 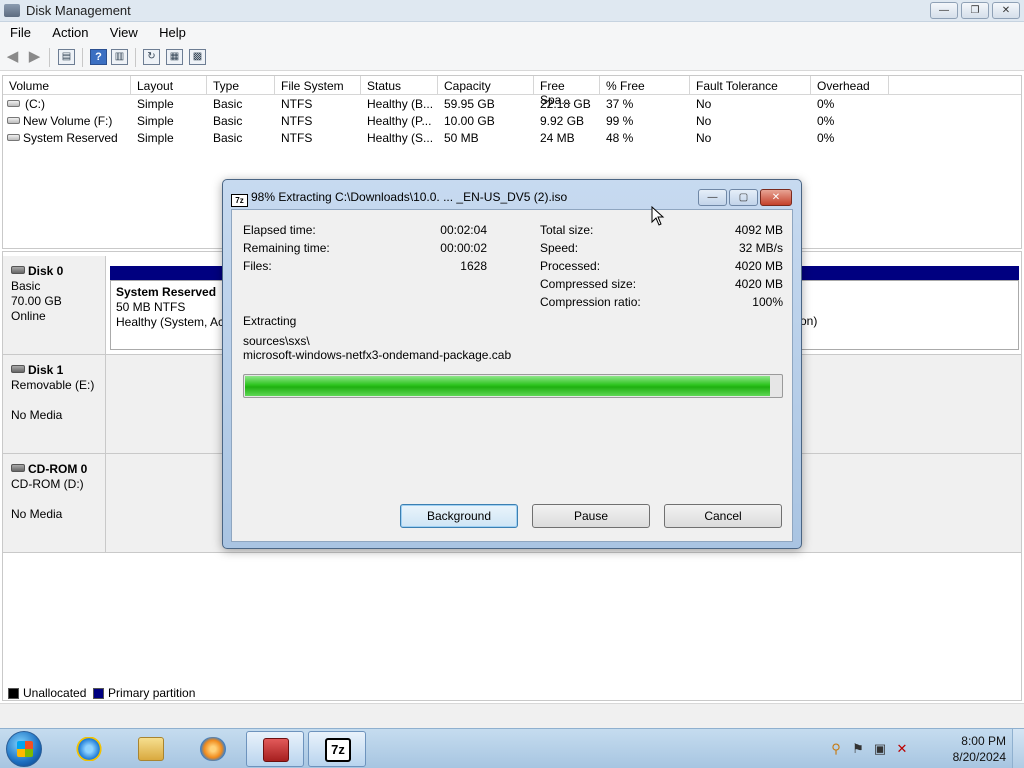 I want to click on folder-icon, so click(x=151, y=749).